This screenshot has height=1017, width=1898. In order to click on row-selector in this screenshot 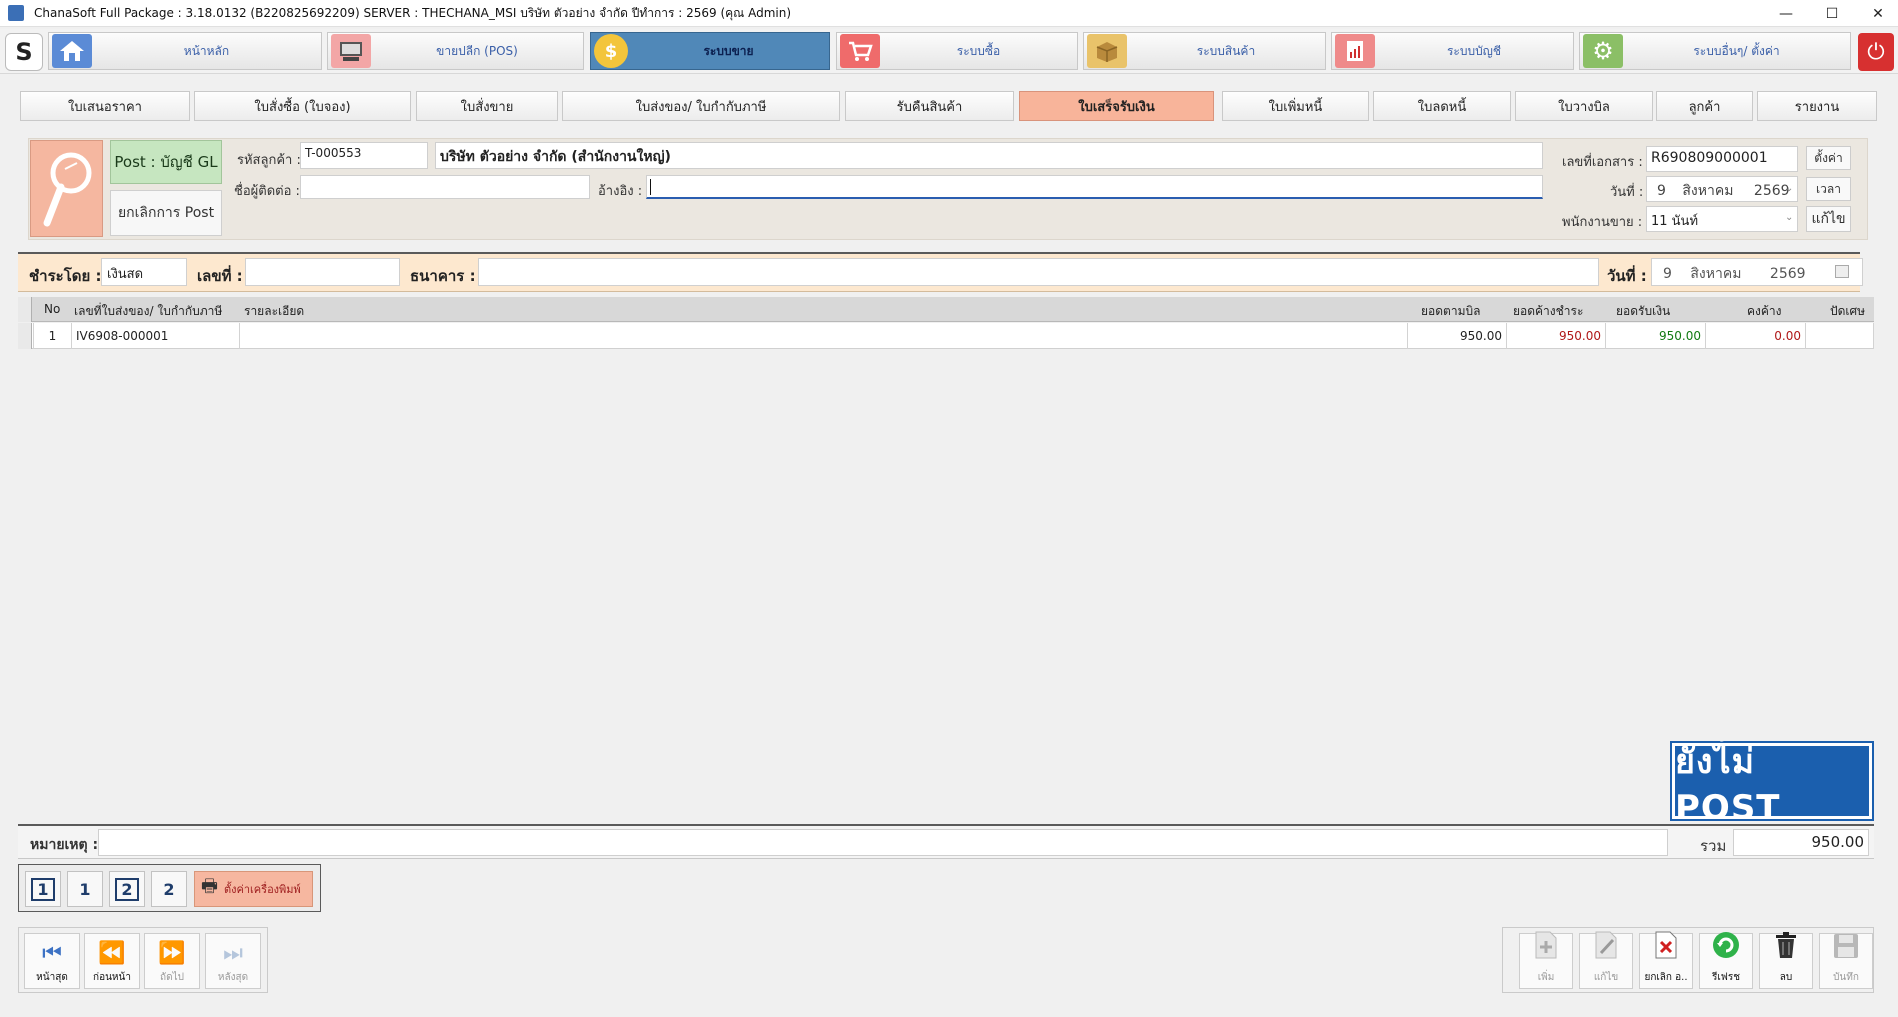, I will do `click(25, 336)`.